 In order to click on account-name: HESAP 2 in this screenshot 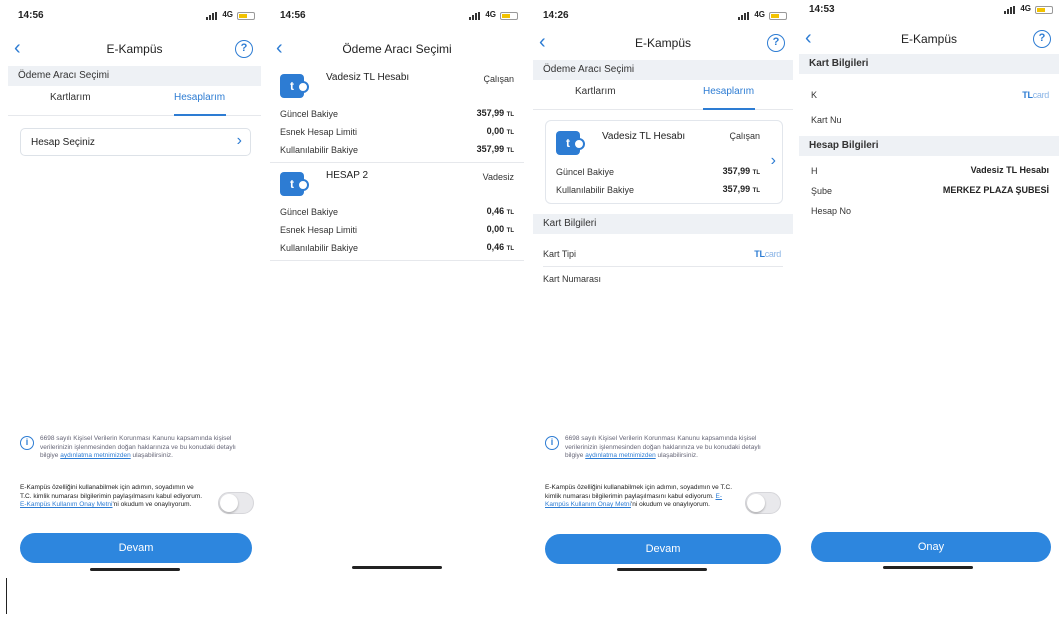, I will do `click(347, 175)`.